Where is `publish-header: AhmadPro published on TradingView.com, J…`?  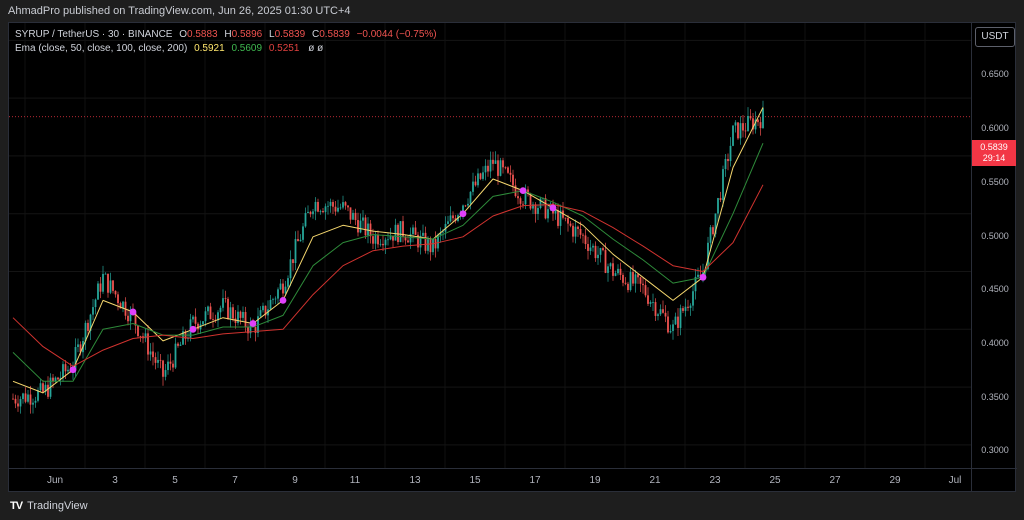 publish-header: AhmadPro published on TradingView.com, J… is located at coordinates (512, 11).